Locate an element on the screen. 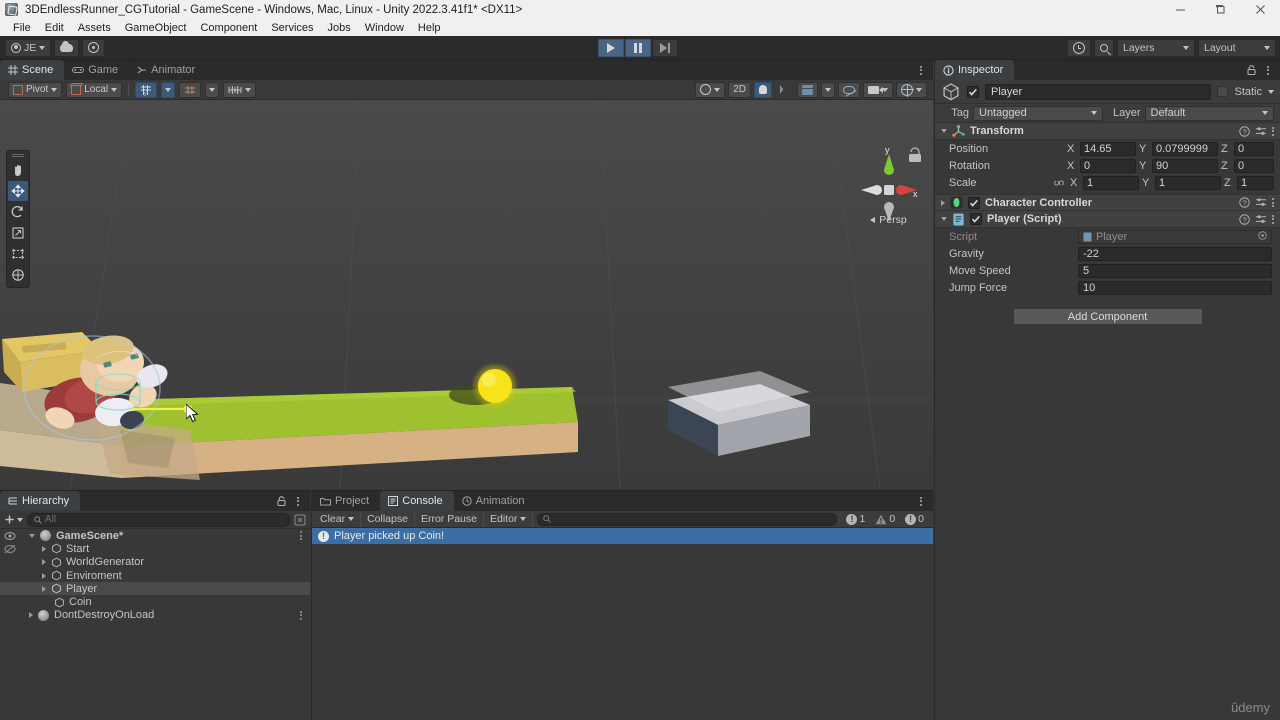  jump-force-input: 10 is located at coordinates (1175, 287).